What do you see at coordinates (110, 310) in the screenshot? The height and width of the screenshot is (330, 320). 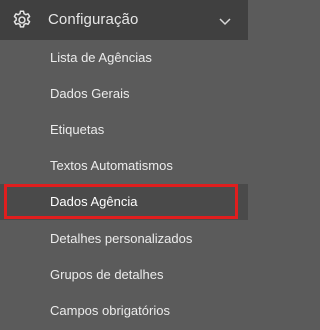 I see `menu-item-label: Campos obrigatórios` at bounding box center [110, 310].